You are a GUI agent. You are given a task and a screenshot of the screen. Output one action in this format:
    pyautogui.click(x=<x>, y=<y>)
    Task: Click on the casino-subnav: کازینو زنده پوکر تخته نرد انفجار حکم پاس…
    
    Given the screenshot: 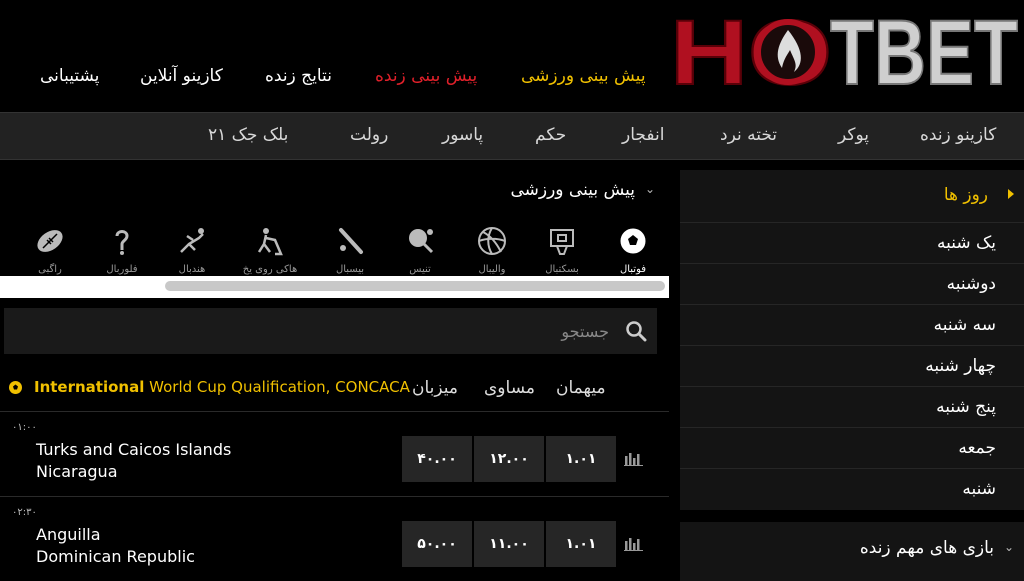 What is the action you would take?
    pyautogui.click(x=512, y=136)
    